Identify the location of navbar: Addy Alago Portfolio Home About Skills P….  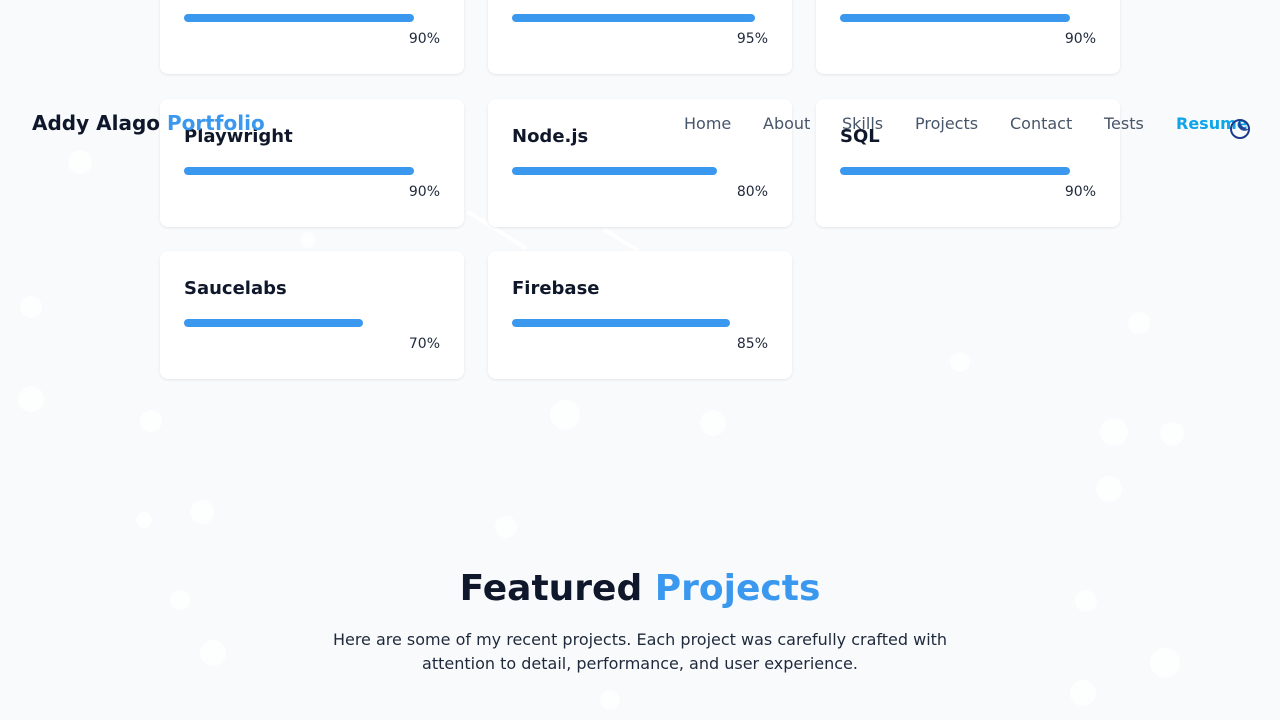
(640, 124).